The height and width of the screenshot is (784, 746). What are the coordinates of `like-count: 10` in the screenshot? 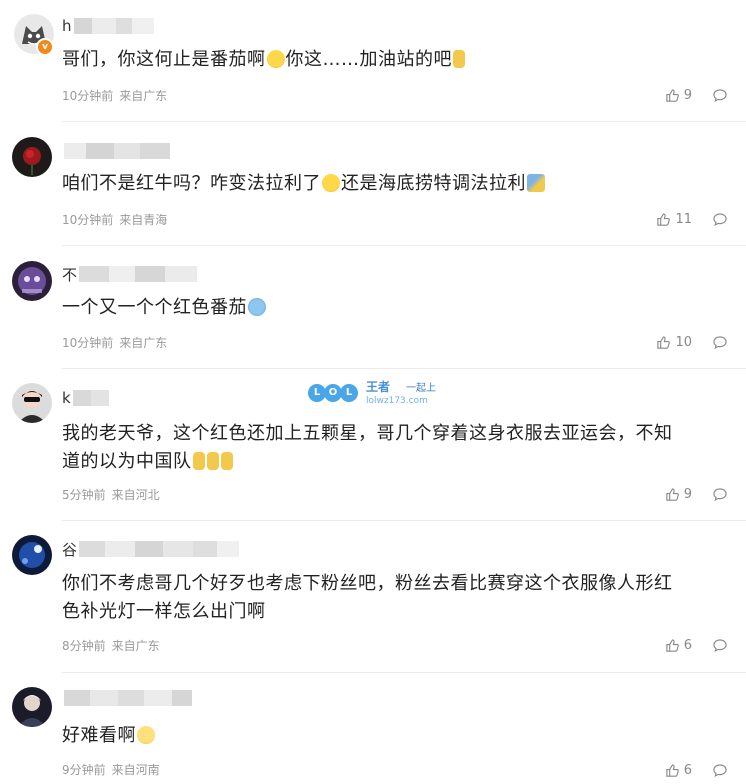 It's located at (683, 342).